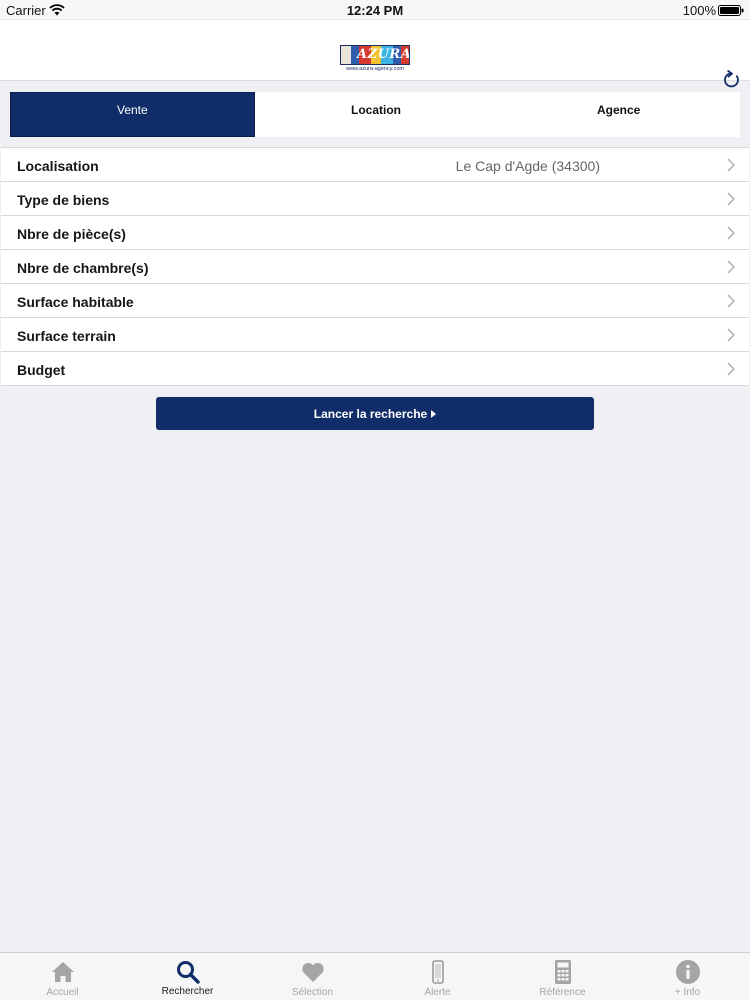 The height and width of the screenshot is (1000, 750). I want to click on clock-label: 12:24 PM, so click(375, 10).